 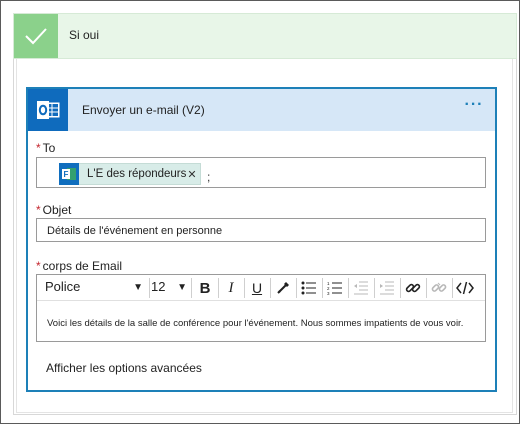 I want to click on to-label-text: To, so click(x=49, y=148).